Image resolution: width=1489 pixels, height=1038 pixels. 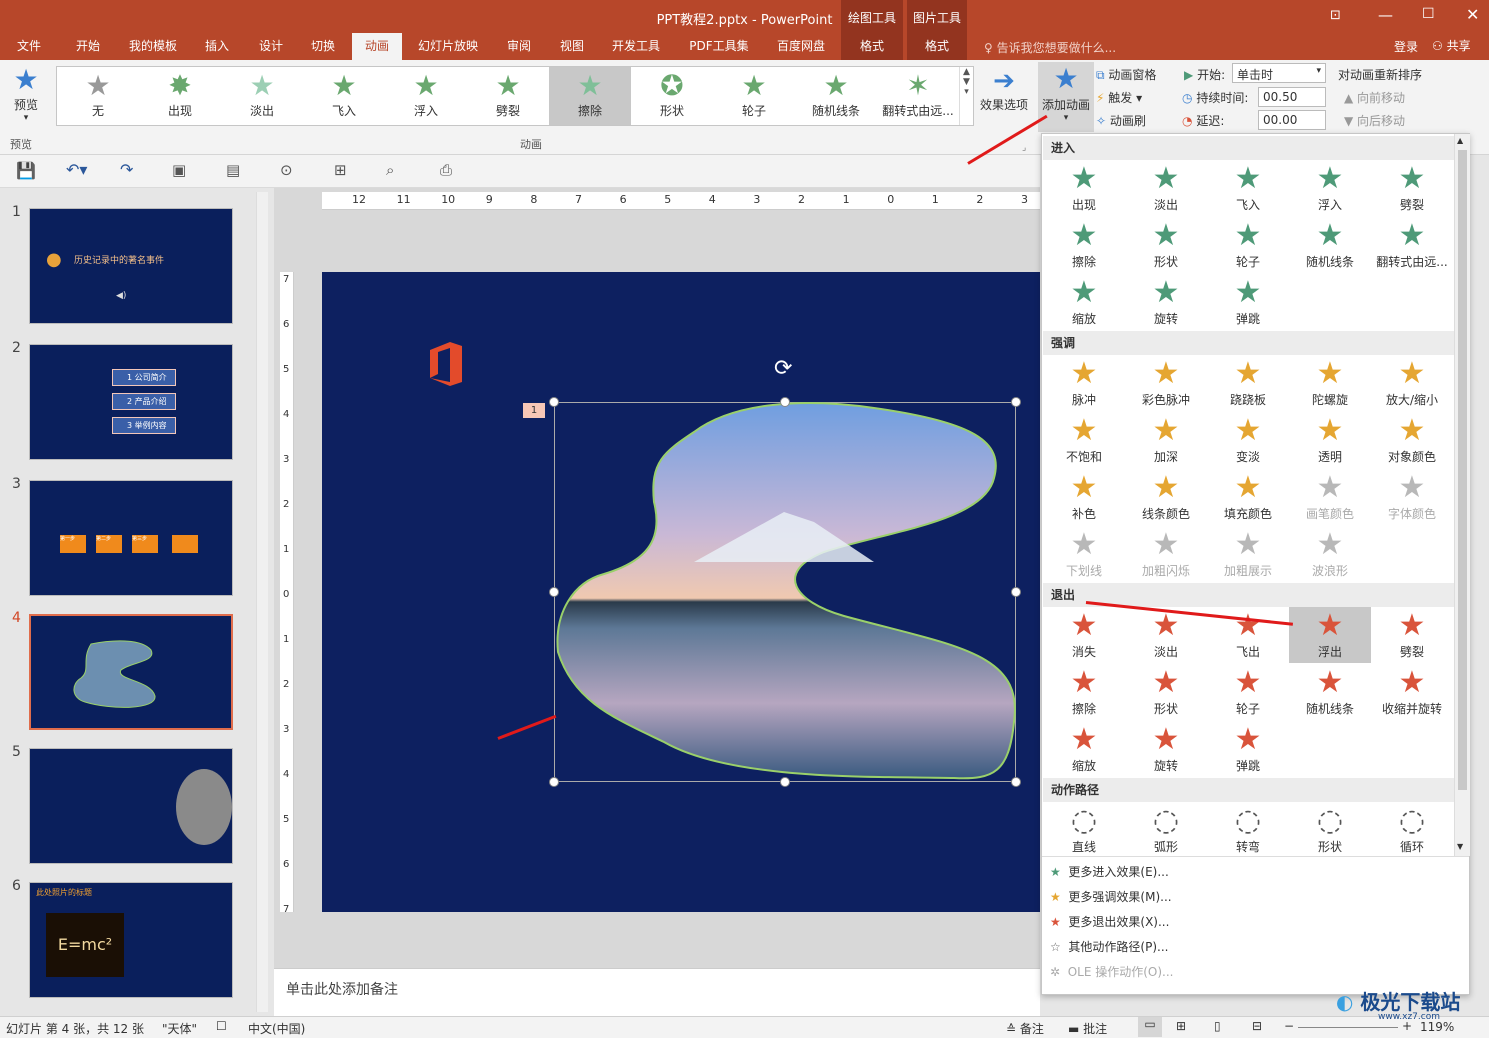 I want to click on effect-item: ★ 加粗闪烁, so click(x=1166, y=554).